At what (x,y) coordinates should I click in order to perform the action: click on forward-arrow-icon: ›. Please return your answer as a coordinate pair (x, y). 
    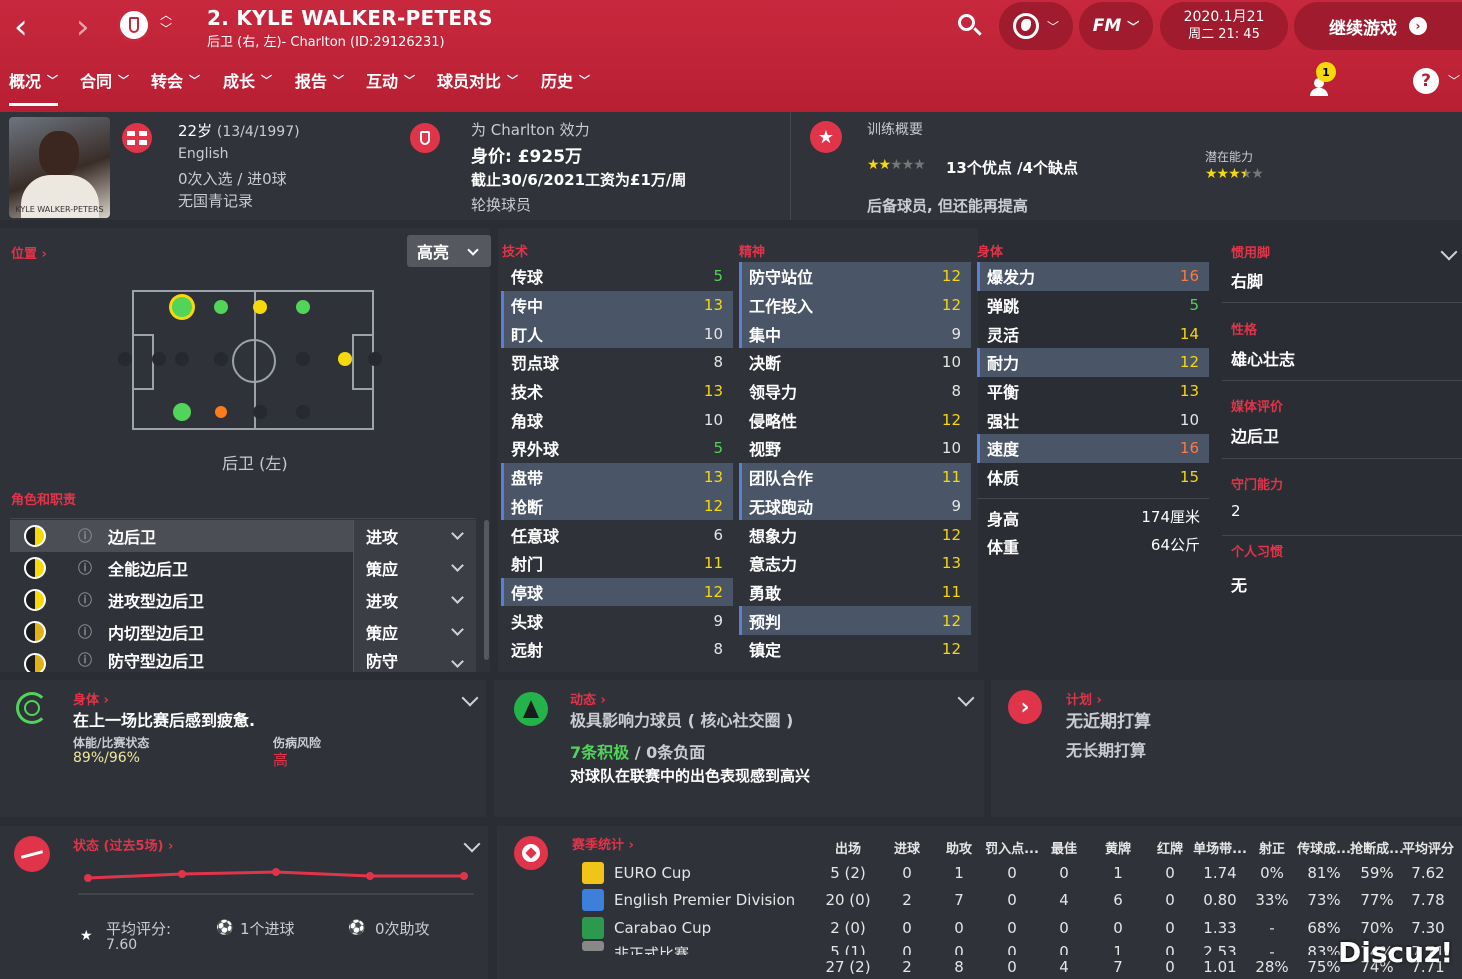
    Looking at the image, I should click on (83, 27).